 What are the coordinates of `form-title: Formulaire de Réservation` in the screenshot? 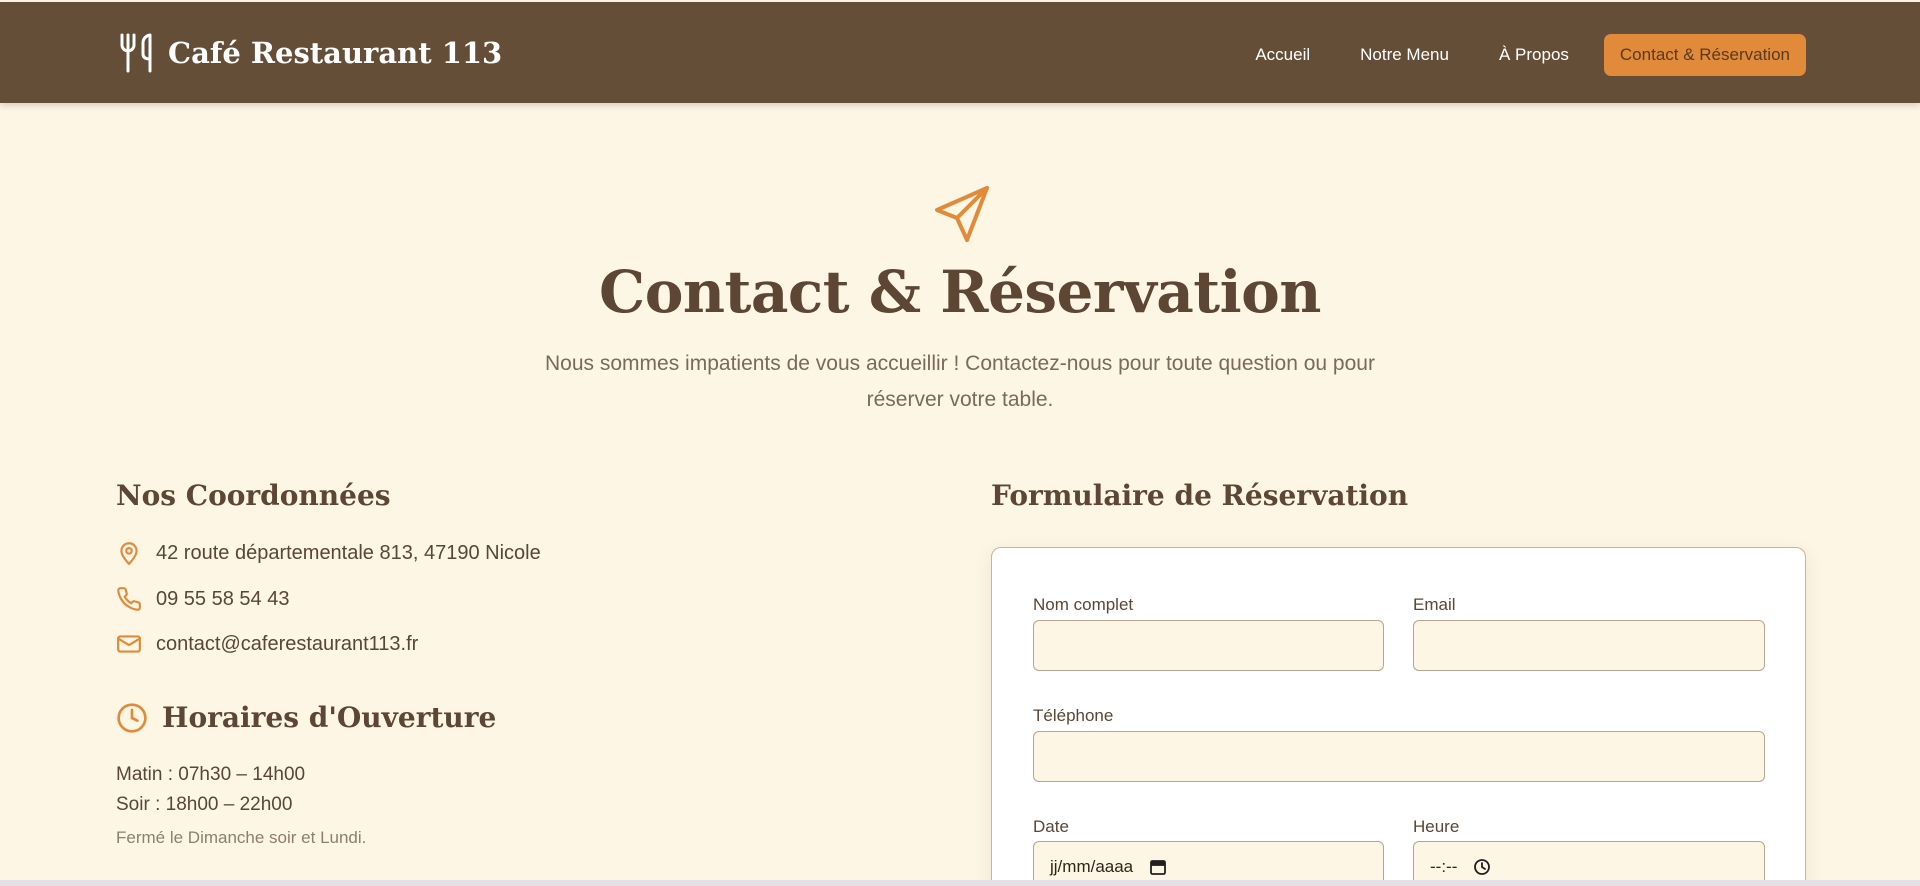 It's located at (1200, 495).